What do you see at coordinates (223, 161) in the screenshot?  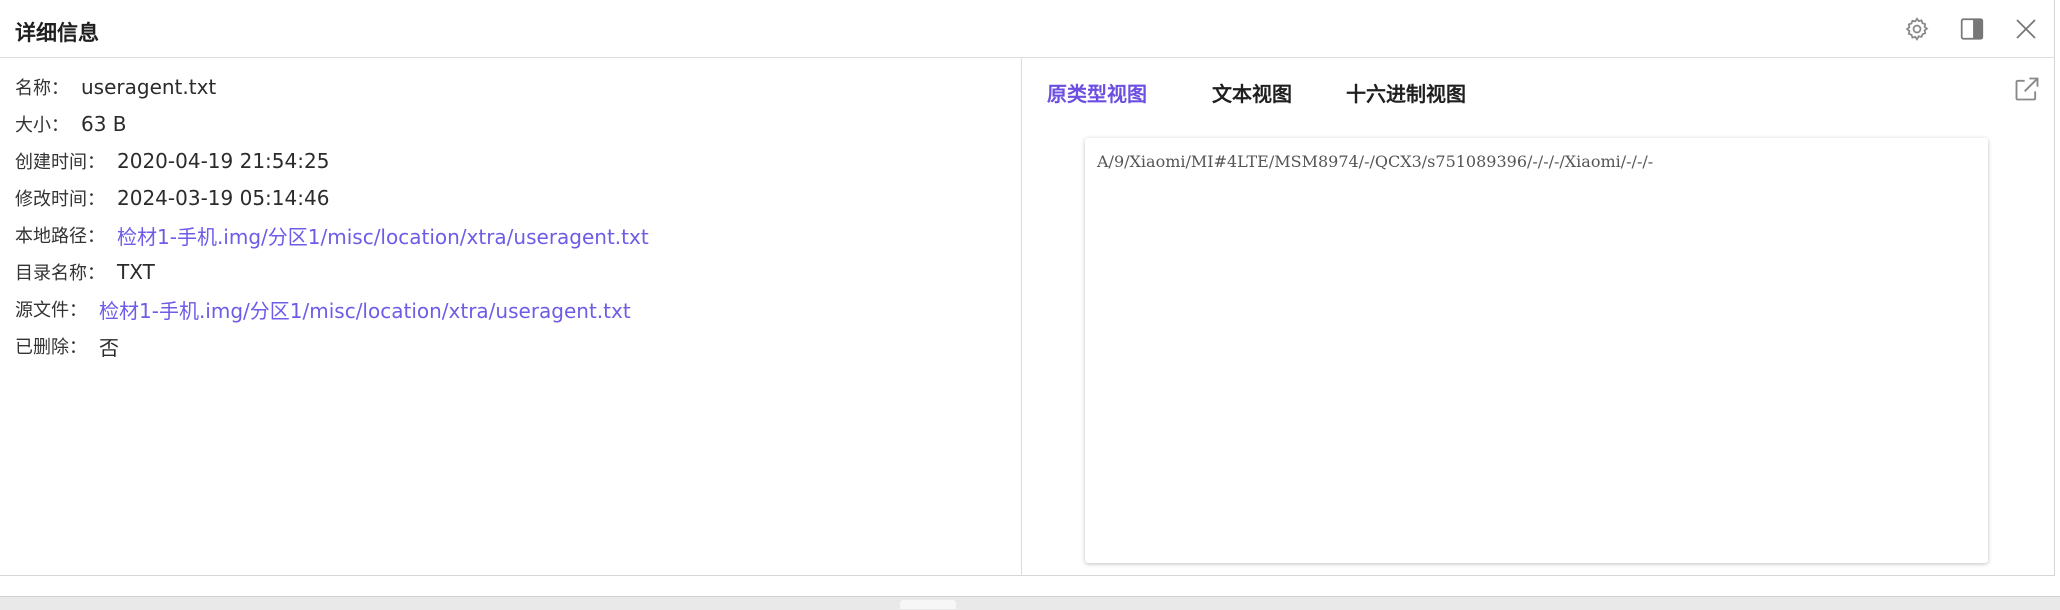 I see `prop-value: 2020-04-19 21:54:25` at bounding box center [223, 161].